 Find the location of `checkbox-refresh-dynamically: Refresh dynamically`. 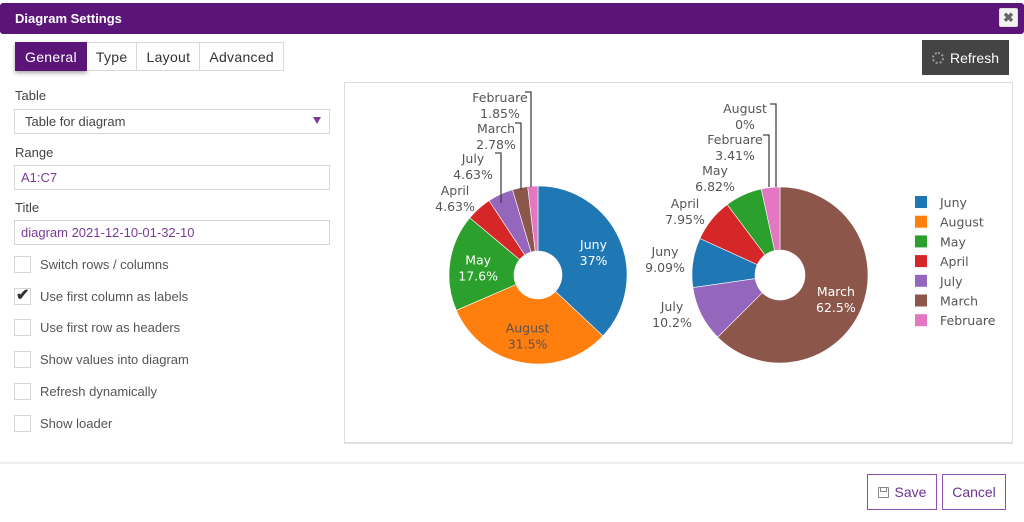

checkbox-refresh-dynamically: Refresh dynamically is located at coordinates (85, 391).